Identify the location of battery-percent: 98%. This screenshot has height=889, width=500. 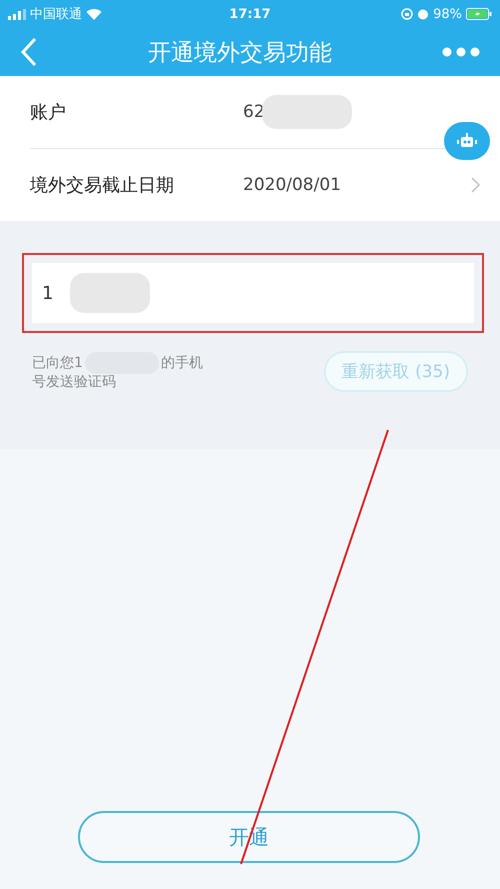
(447, 14).